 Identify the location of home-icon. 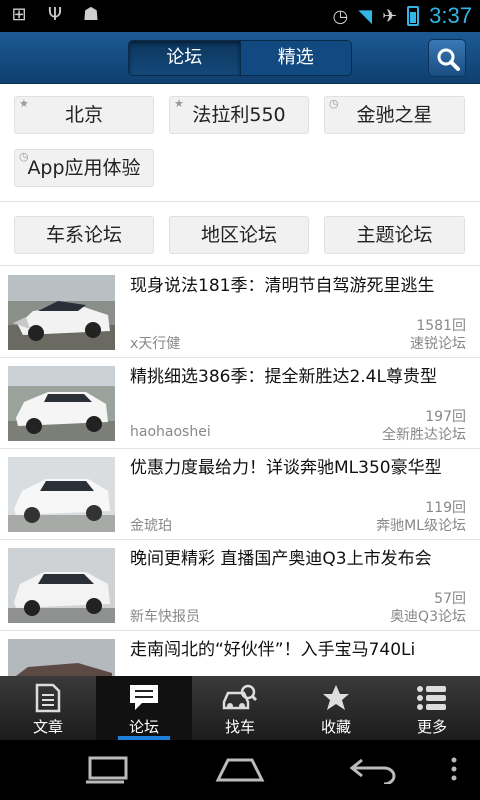
(240, 769).